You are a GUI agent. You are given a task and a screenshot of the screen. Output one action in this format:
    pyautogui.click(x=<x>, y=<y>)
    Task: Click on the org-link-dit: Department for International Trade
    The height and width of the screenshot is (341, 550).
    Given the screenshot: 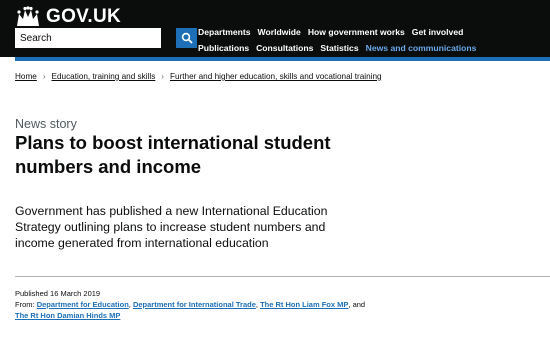 What is the action you would take?
    pyautogui.click(x=194, y=304)
    